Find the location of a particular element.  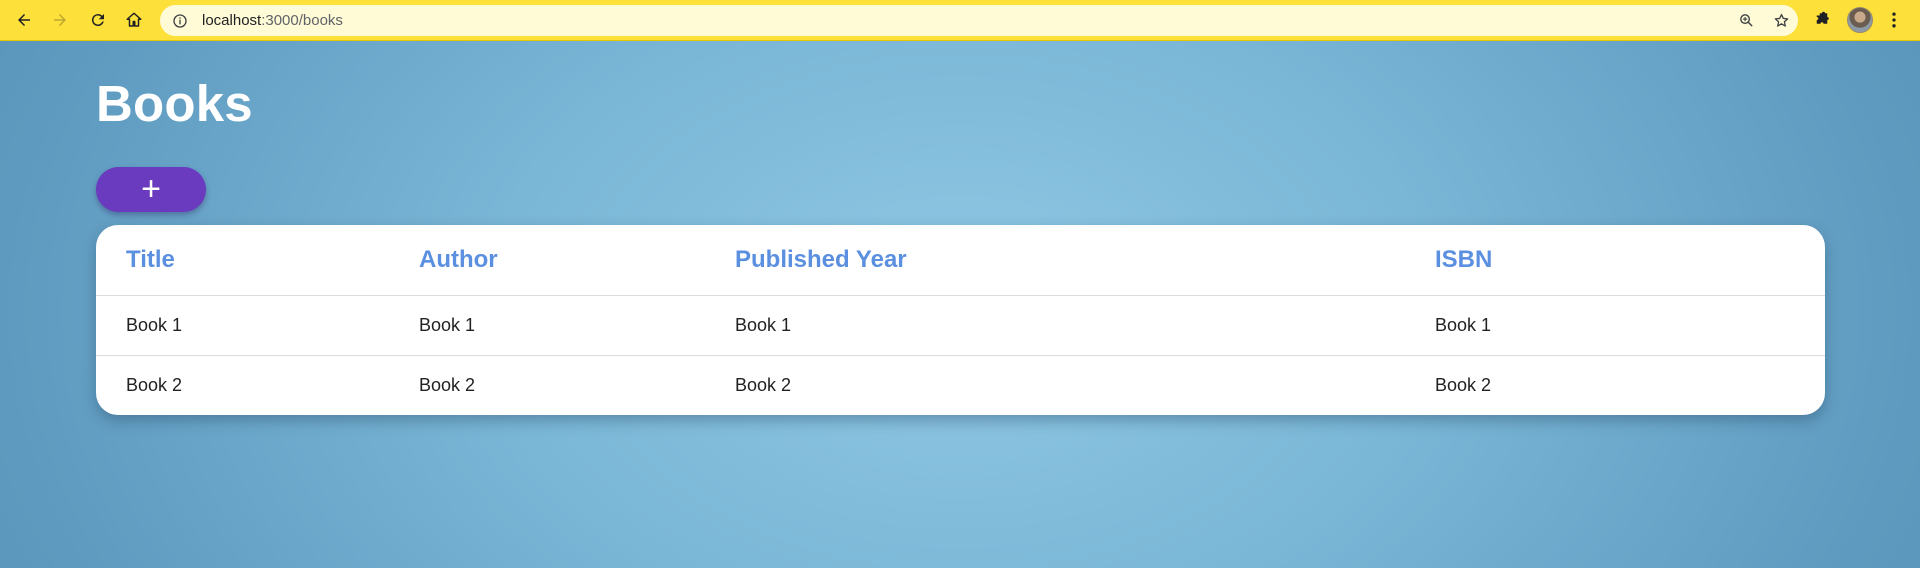

cell-title: Book 1 is located at coordinates (257, 325).